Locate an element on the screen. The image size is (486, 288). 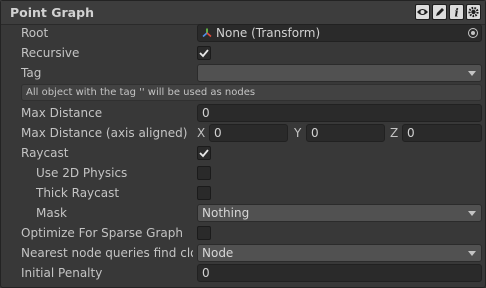
tag-label: Tag is located at coordinates (31, 73).